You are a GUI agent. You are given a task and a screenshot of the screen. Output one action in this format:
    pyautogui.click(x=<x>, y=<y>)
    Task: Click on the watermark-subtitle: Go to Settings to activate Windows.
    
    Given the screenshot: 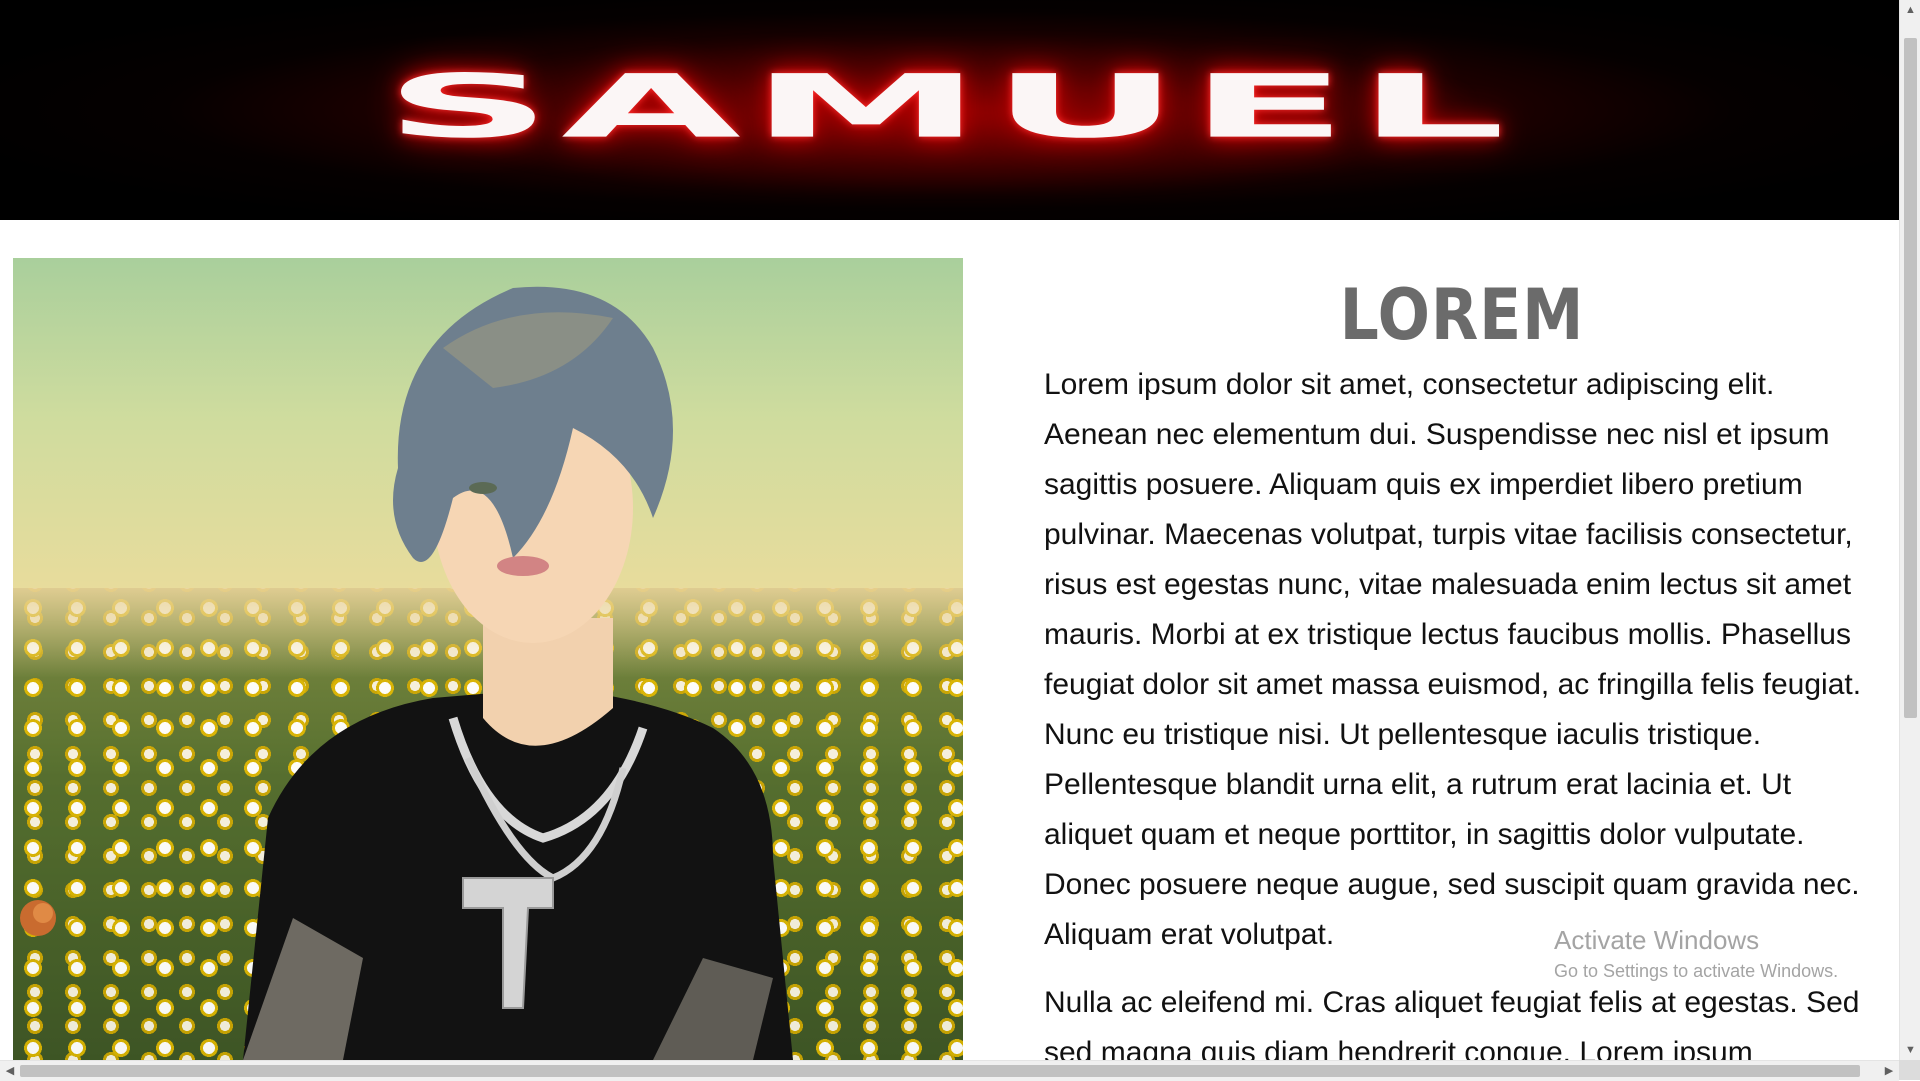 What is the action you would take?
    pyautogui.click(x=1696, y=971)
    